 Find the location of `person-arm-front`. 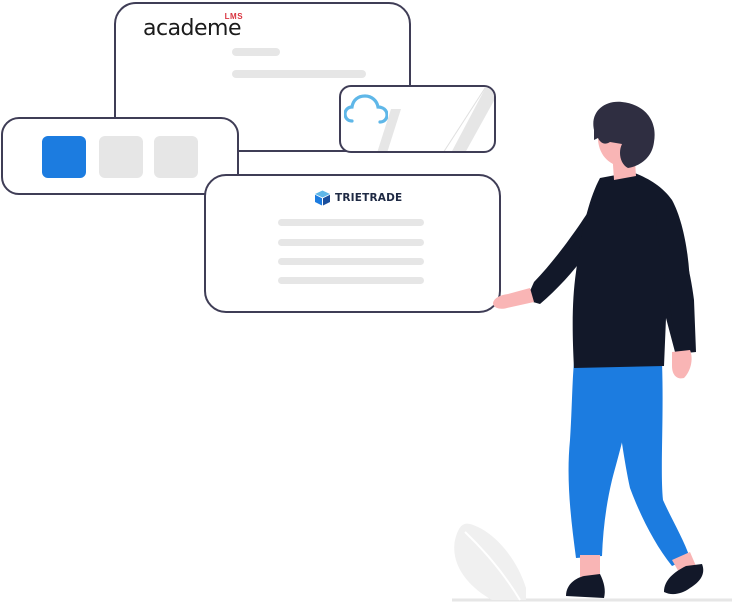

person-arm-front is located at coordinates (676, 279).